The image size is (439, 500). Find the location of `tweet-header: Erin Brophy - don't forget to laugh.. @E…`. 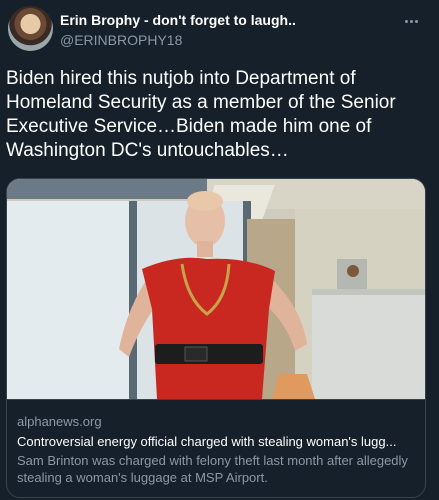

tweet-header: Erin Brophy - don't forget to laugh.. @E… is located at coordinates (220, 30).